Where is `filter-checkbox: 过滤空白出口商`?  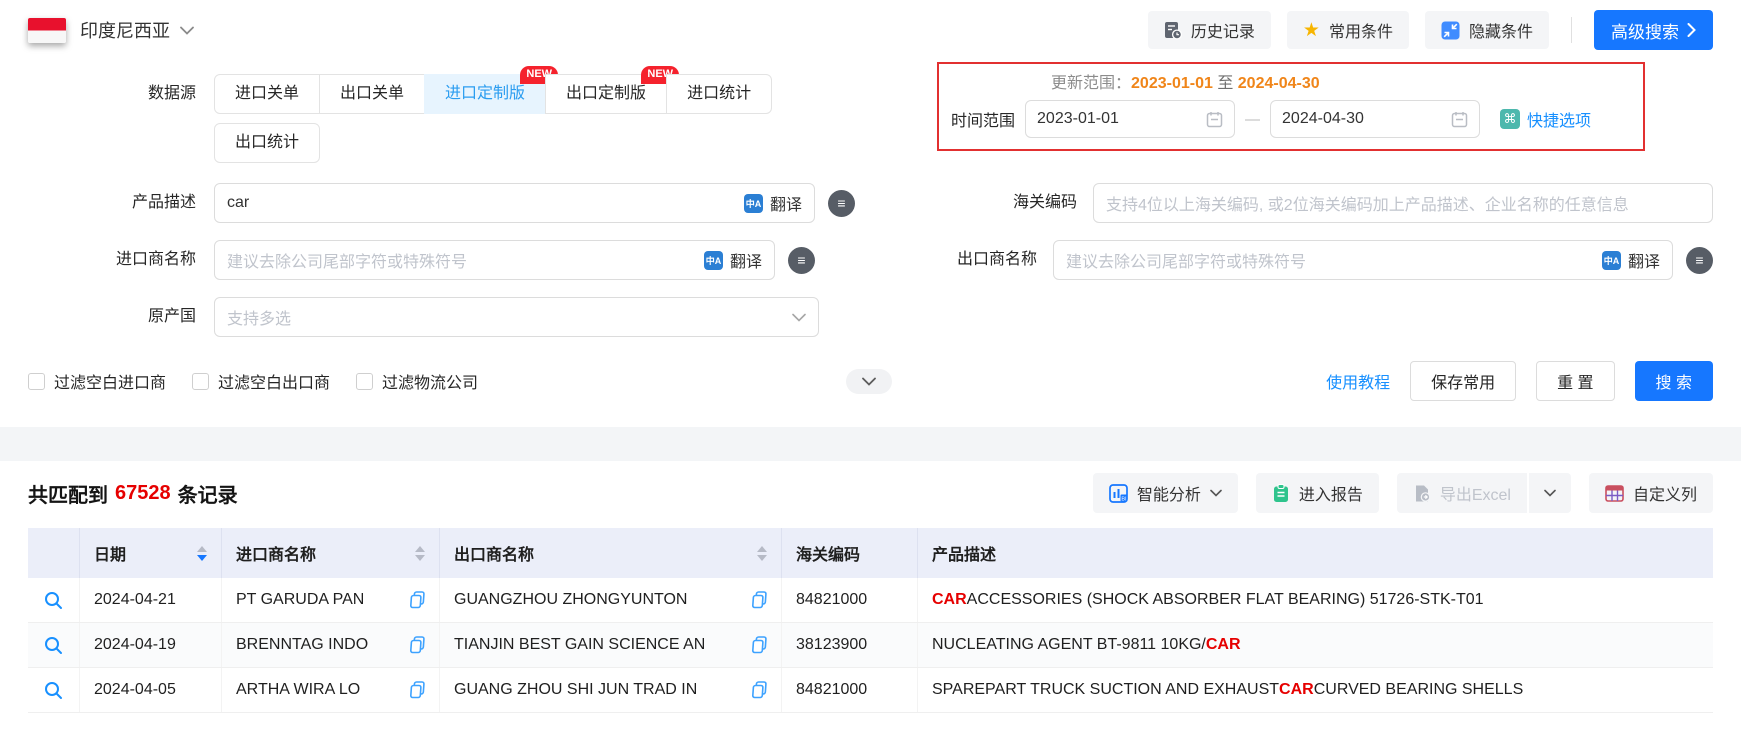
filter-checkbox: 过滤空白出口商 is located at coordinates (261, 381).